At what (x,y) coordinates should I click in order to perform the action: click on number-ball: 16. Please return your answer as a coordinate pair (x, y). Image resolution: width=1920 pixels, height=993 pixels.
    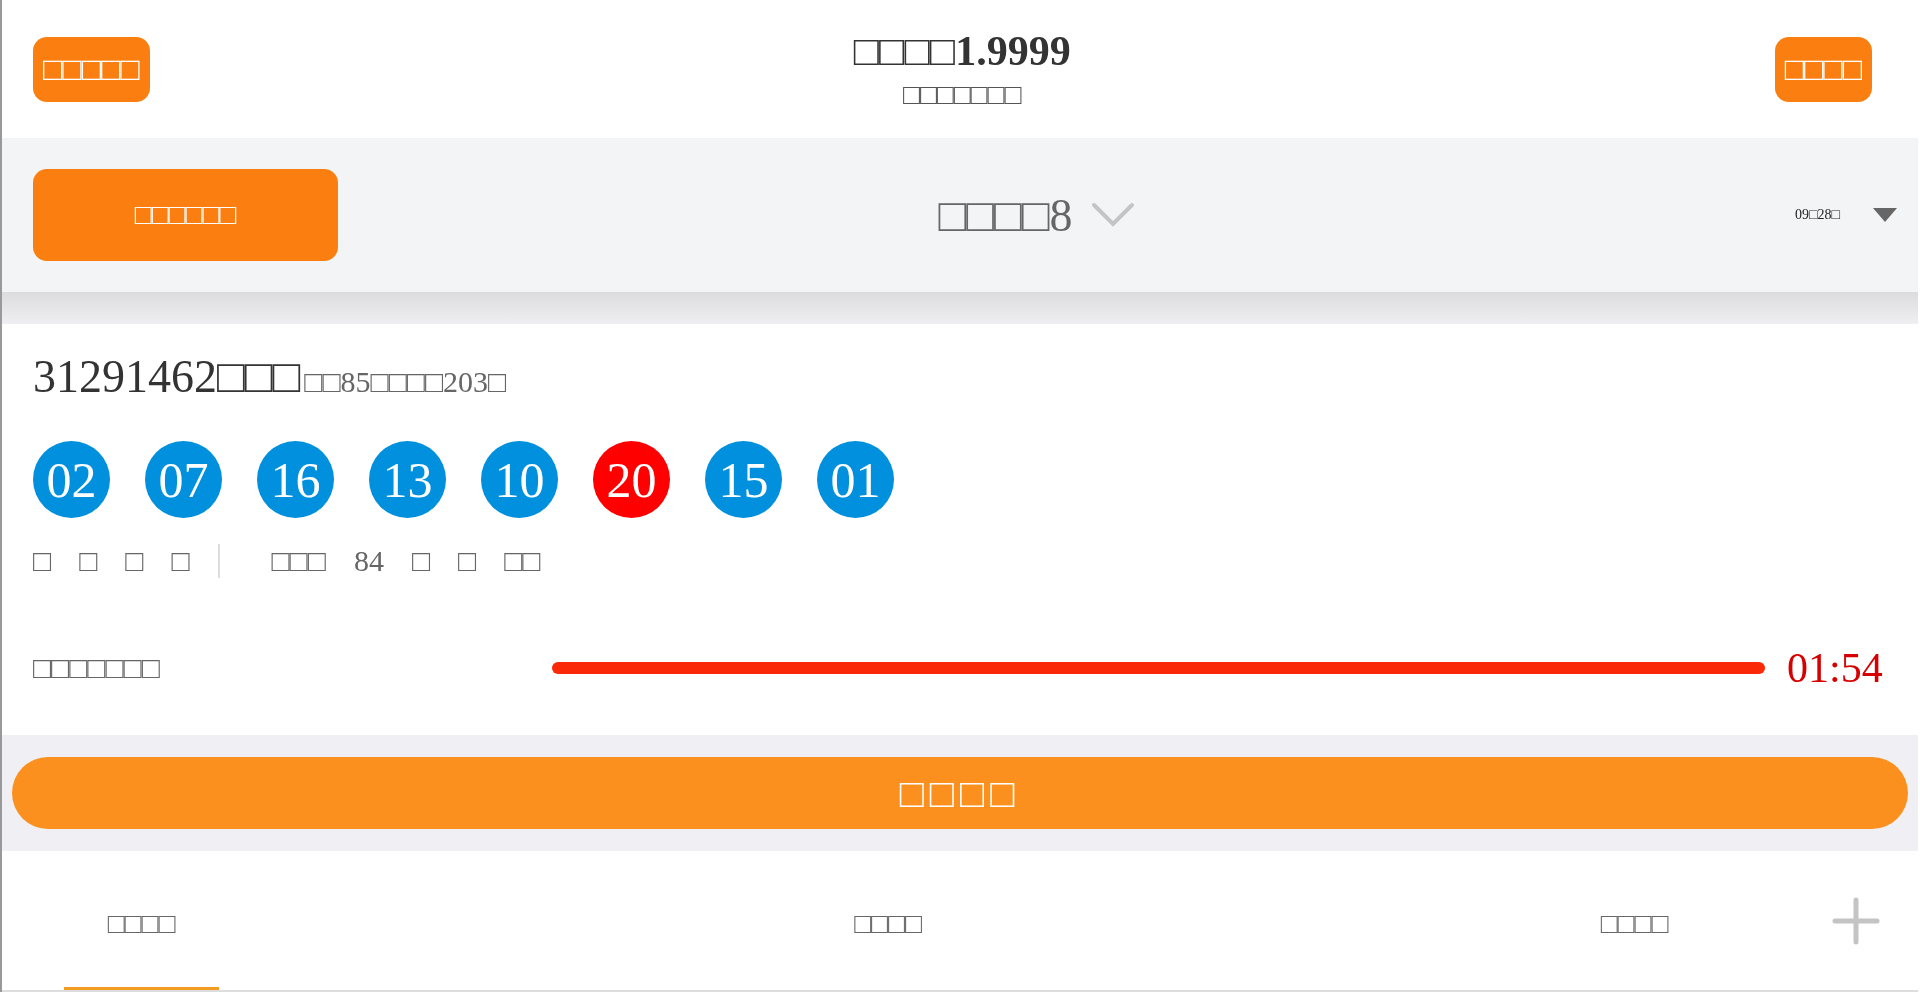
    Looking at the image, I should click on (295, 479).